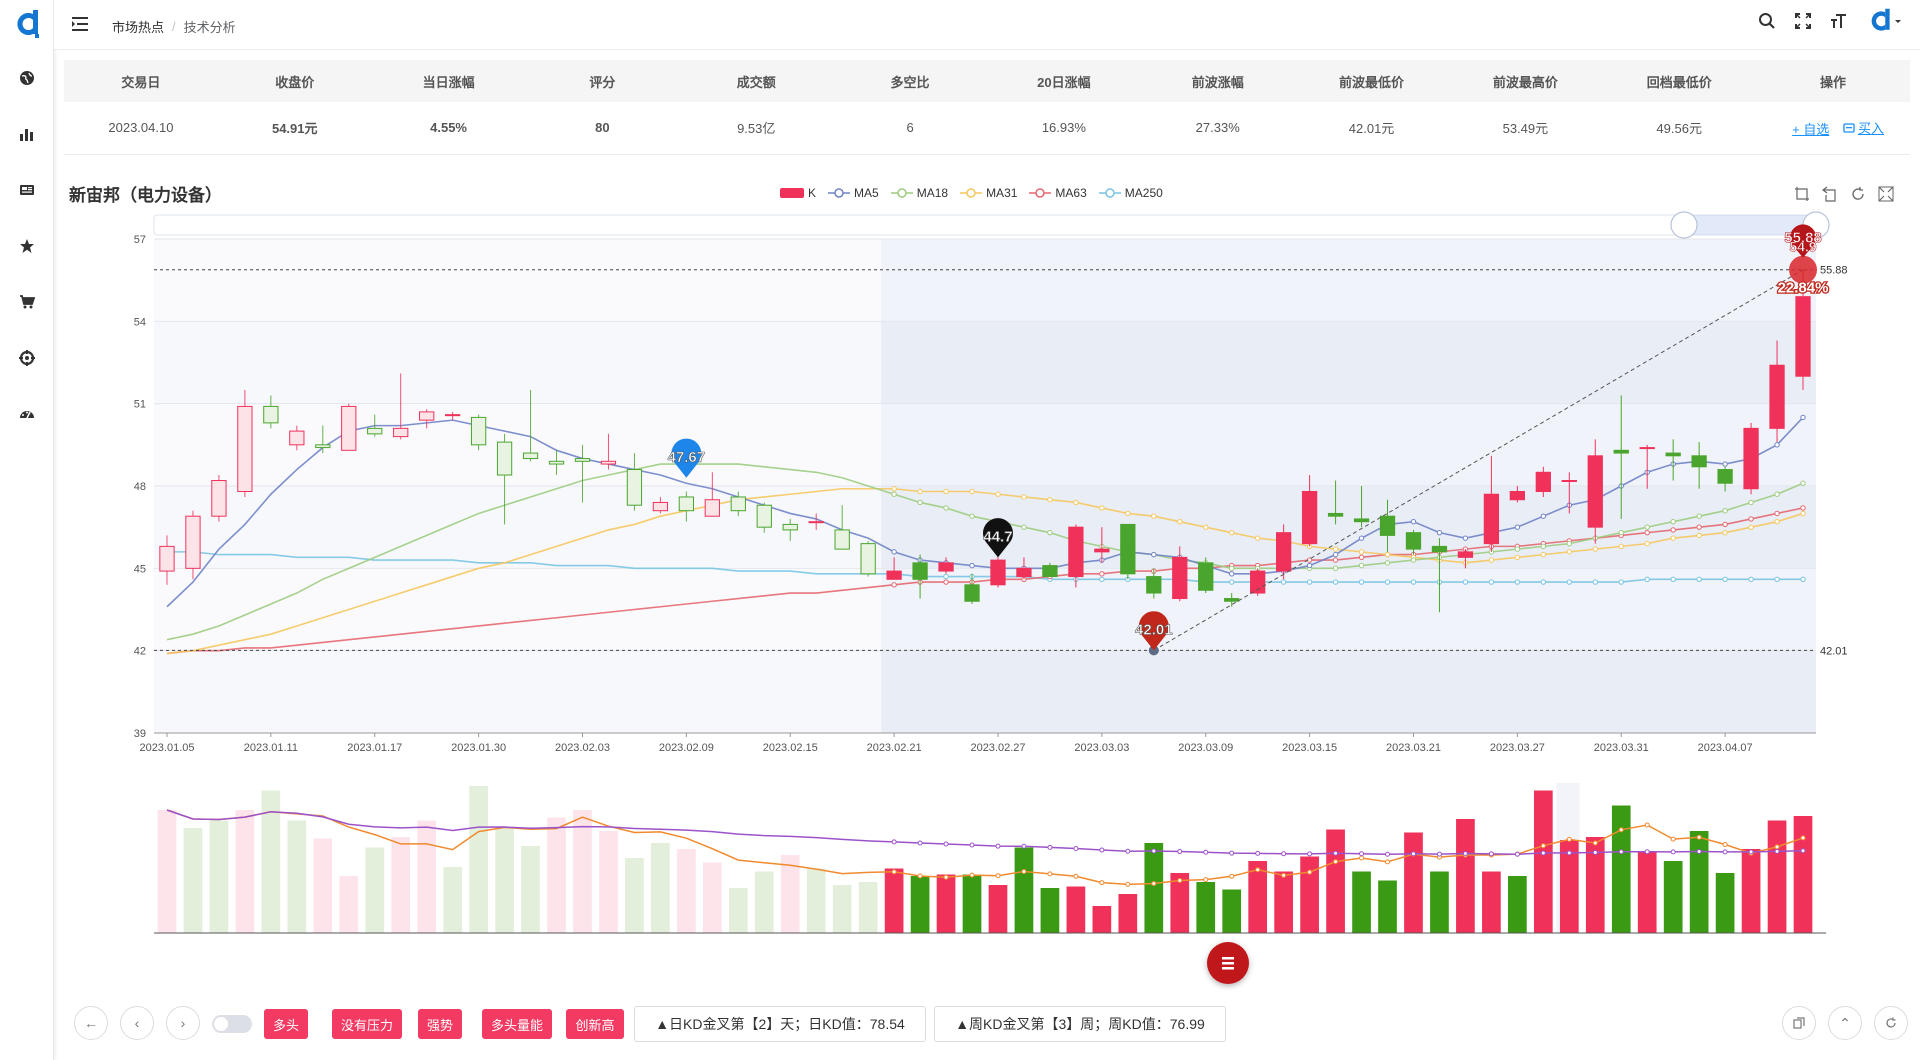 This screenshot has width=1920, height=1060. I want to click on x-tick-label: 2023.03.03, so click(1101, 748).